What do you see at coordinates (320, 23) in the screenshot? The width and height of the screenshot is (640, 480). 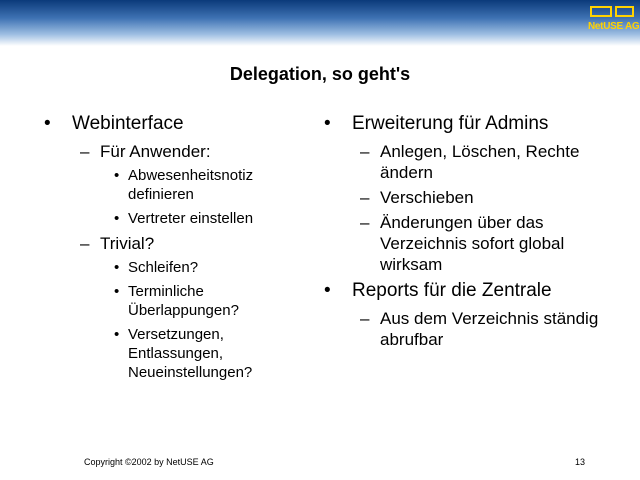 I see `header-band` at bounding box center [320, 23].